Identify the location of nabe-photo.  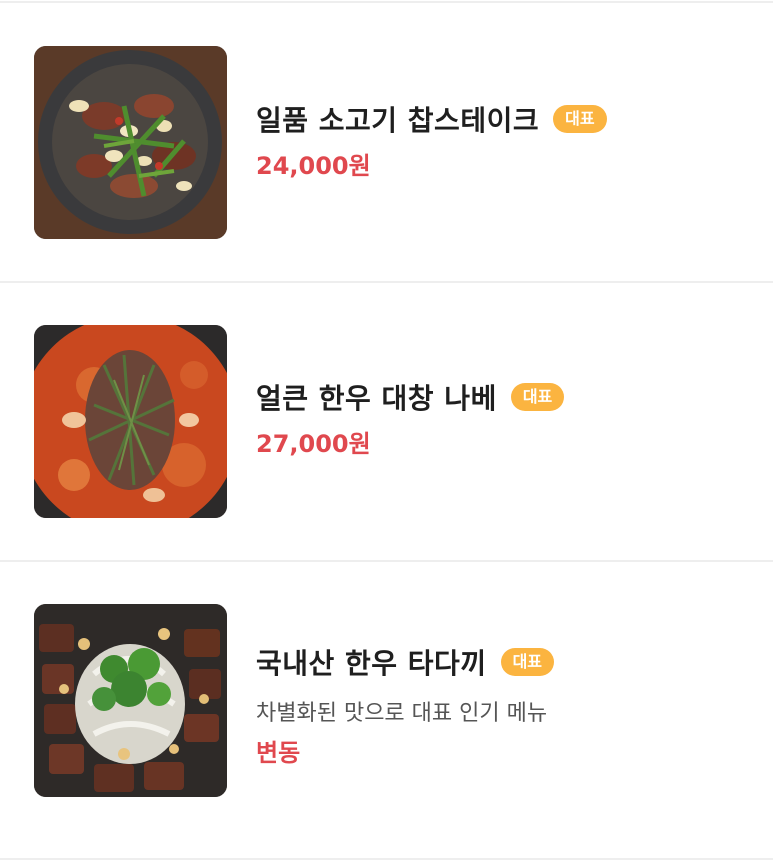
(130, 421).